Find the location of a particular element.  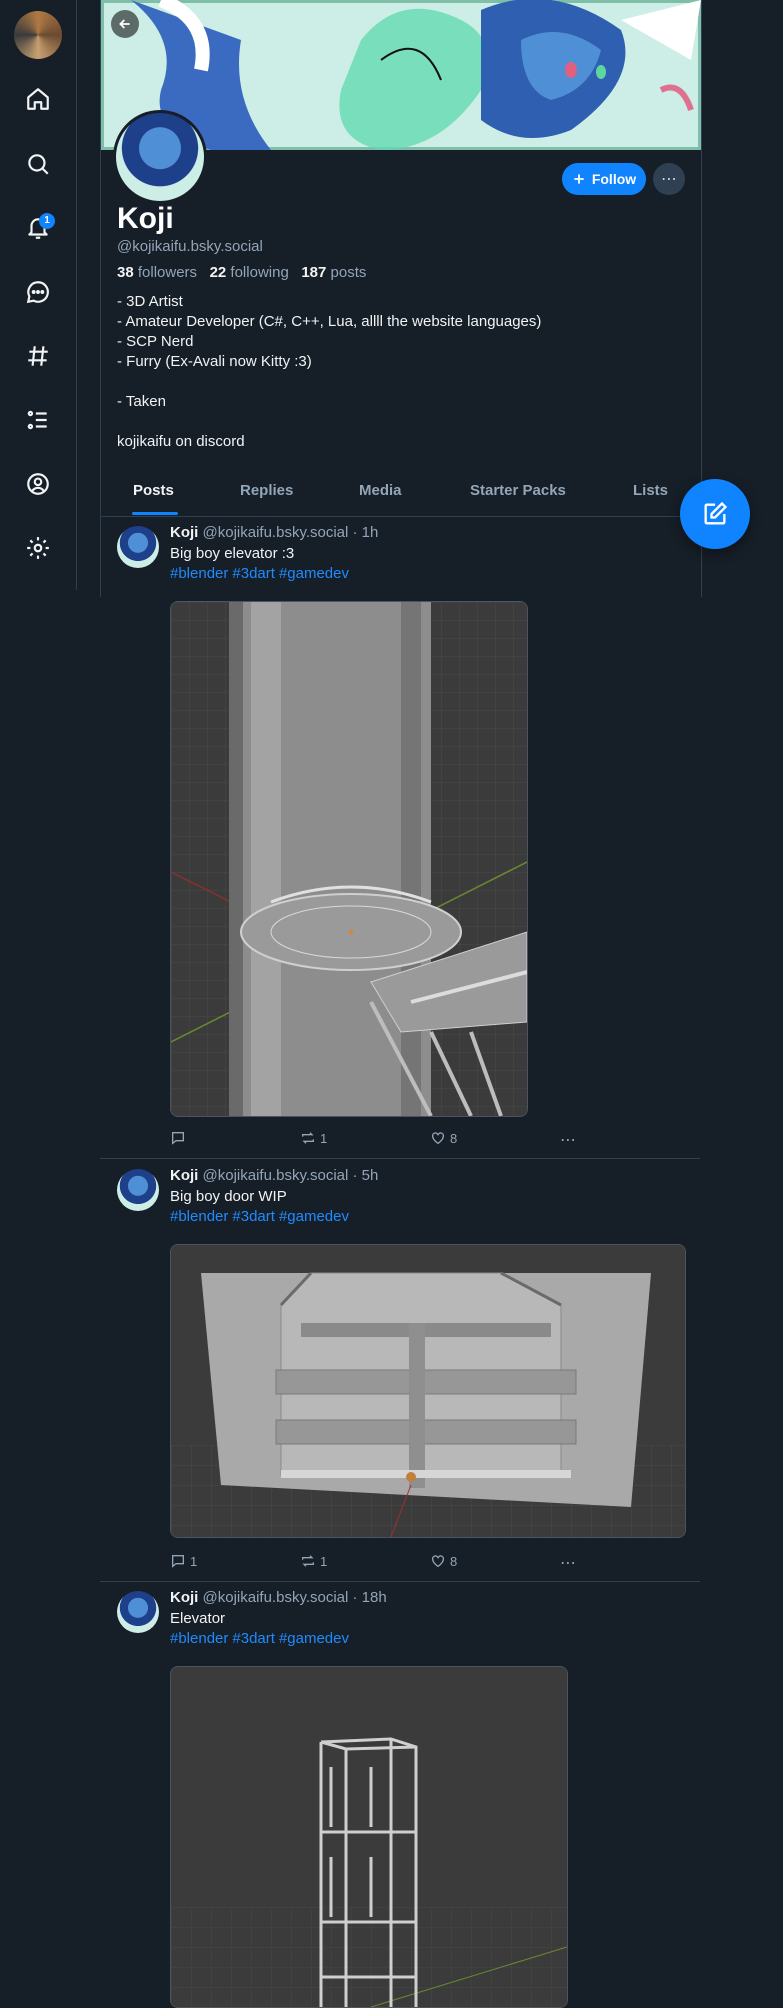

tab-posts: Posts is located at coordinates (153, 490).